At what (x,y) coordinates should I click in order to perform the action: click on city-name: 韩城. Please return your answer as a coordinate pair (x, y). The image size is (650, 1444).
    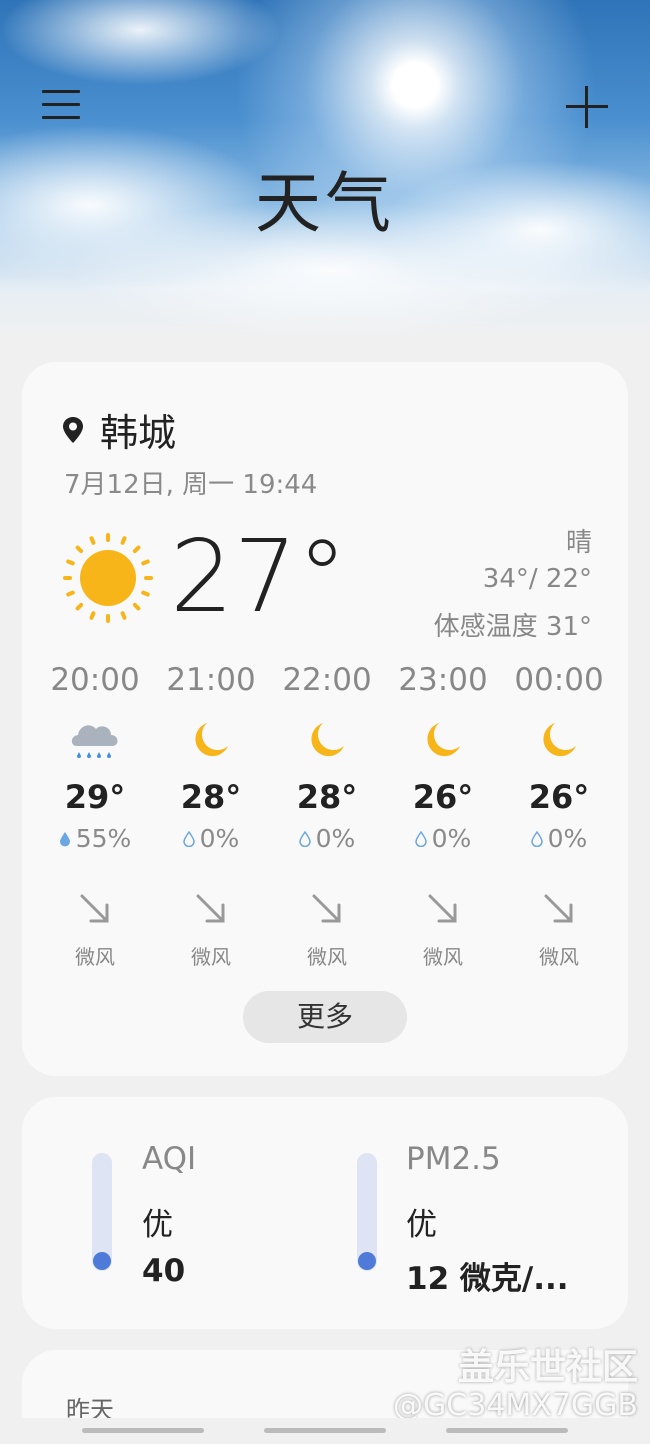
    Looking at the image, I should click on (138, 433).